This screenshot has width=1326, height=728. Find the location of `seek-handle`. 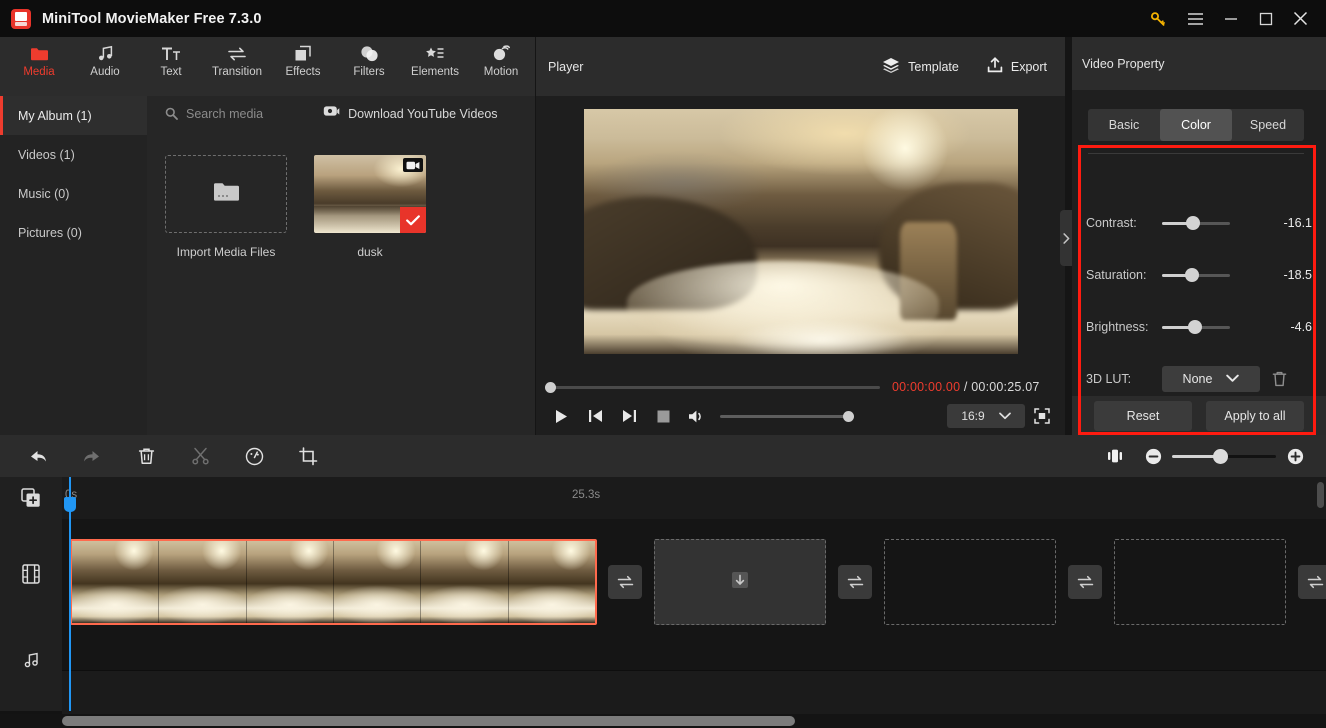

seek-handle is located at coordinates (550, 387).